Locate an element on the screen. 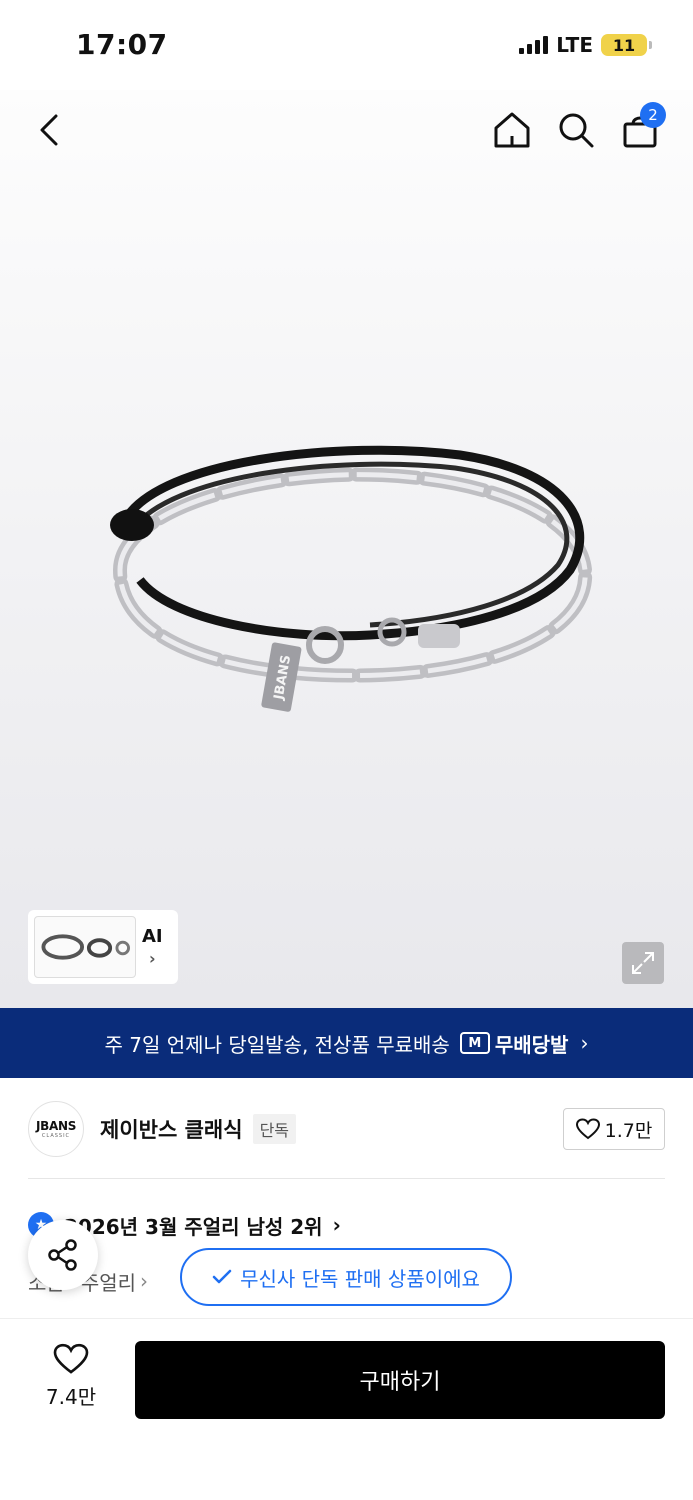 This screenshot has width=693, height=1500. bottom-action-bar: 7.4만 구매하기 is located at coordinates (346, 1409).